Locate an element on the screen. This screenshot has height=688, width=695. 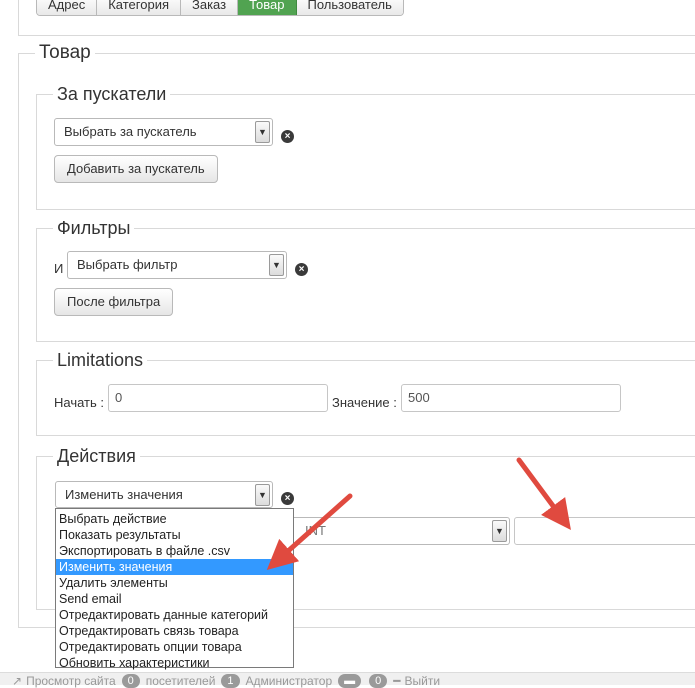
tab-address: Адрес is located at coordinates (67, 7).